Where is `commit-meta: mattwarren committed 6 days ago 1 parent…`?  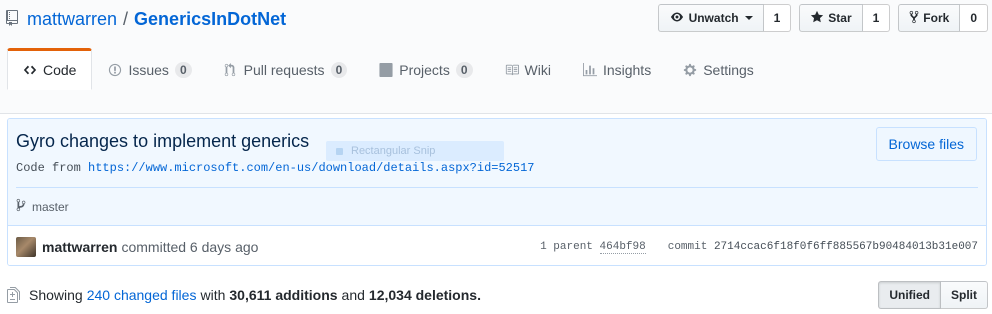 commit-meta: mattwarren committed 6 days ago 1 parent… is located at coordinates (497, 245).